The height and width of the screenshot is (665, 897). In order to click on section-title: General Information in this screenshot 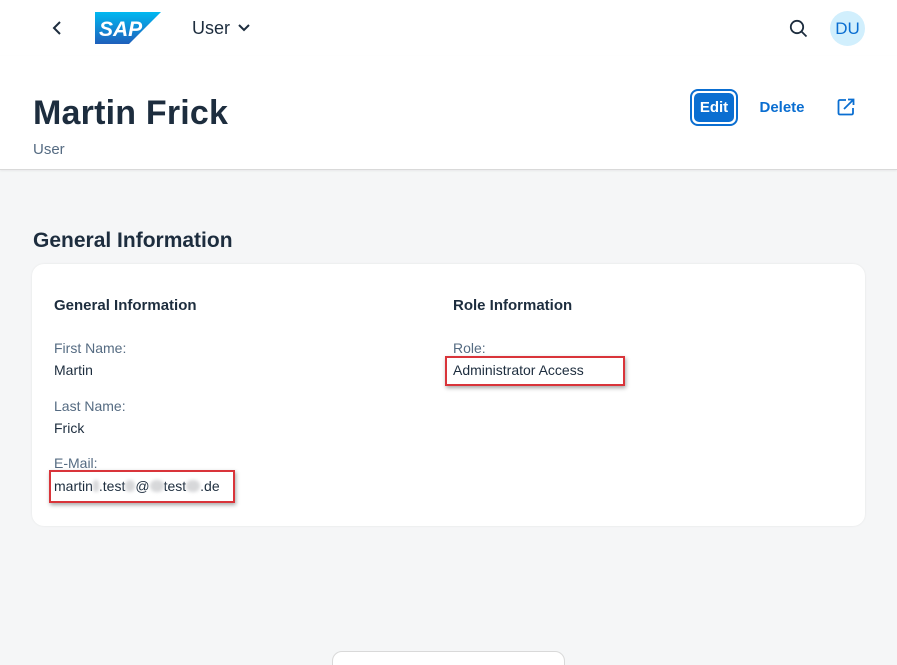, I will do `click(133, 240)`.